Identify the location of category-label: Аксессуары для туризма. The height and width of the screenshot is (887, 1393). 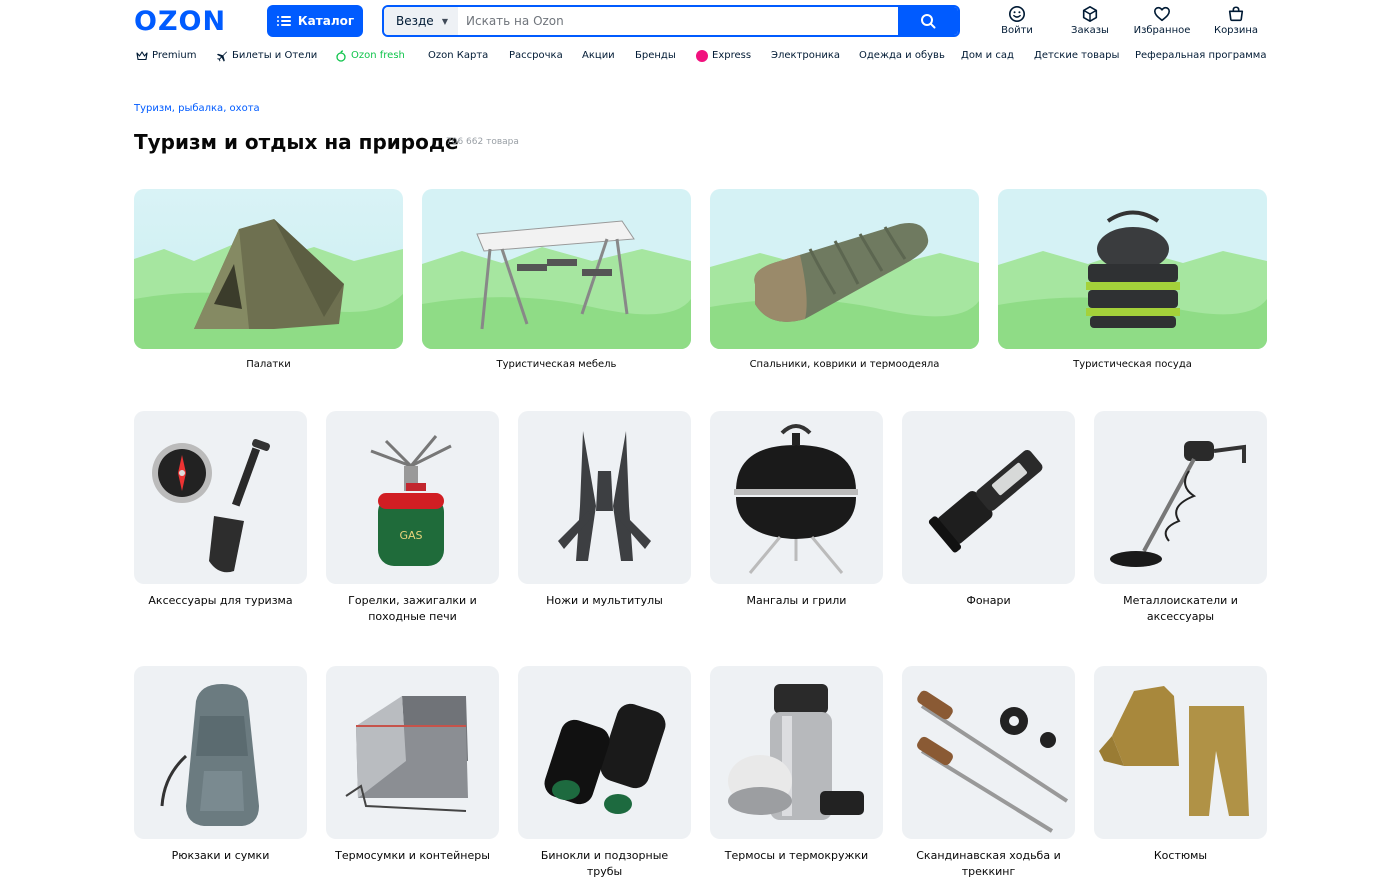
(220, 600).